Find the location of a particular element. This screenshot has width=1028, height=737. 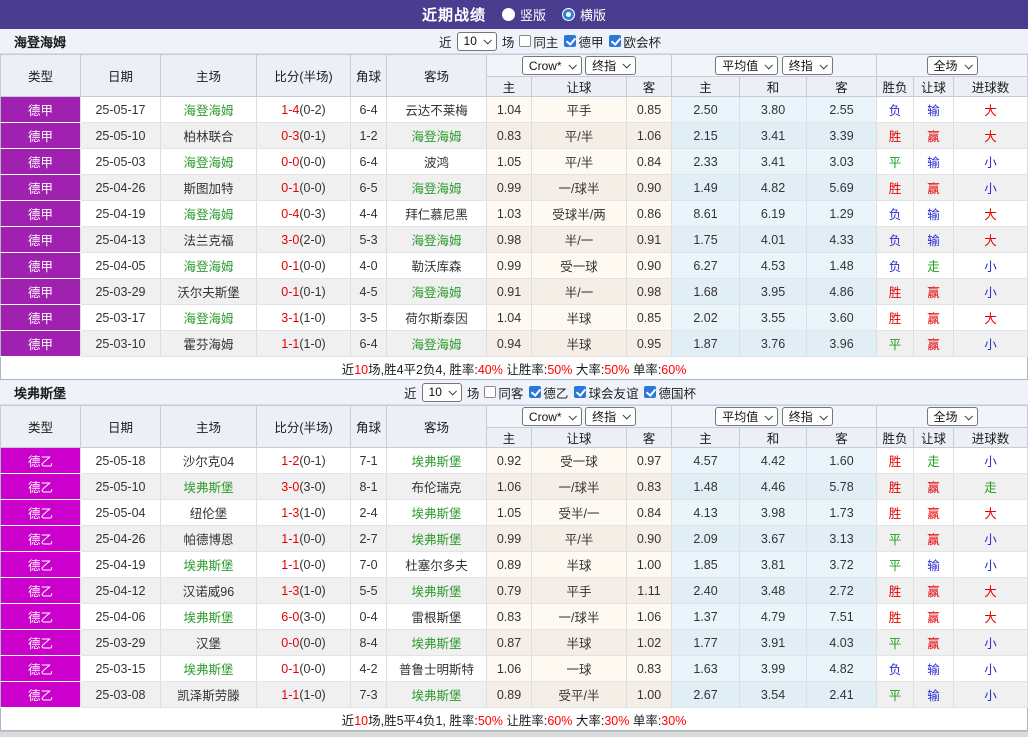

near-label: 近 is located at coordinates (410, 393).